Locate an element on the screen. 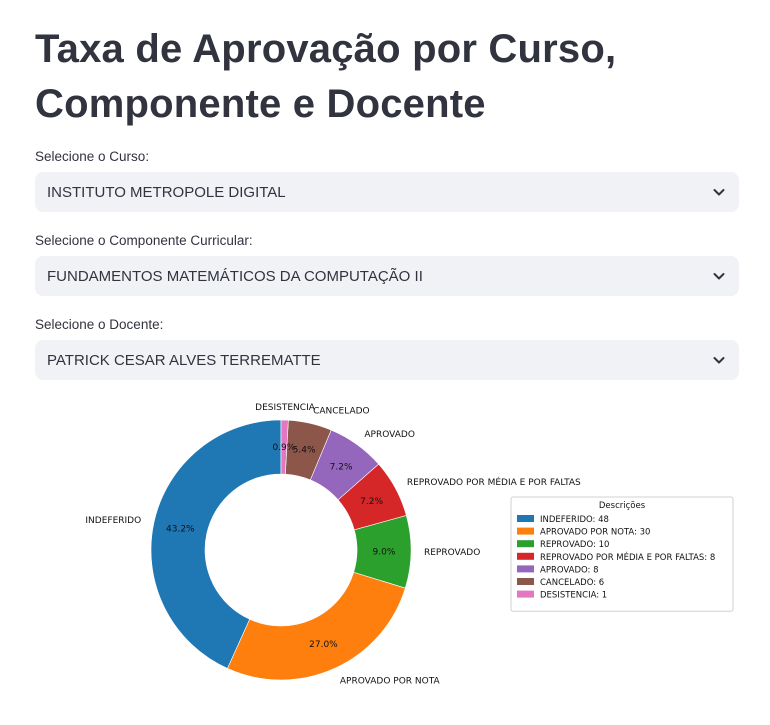 This screenshot has height=725, width=770. slice-label-cancelado: CANCELADO is located at coordinates (341, 412).